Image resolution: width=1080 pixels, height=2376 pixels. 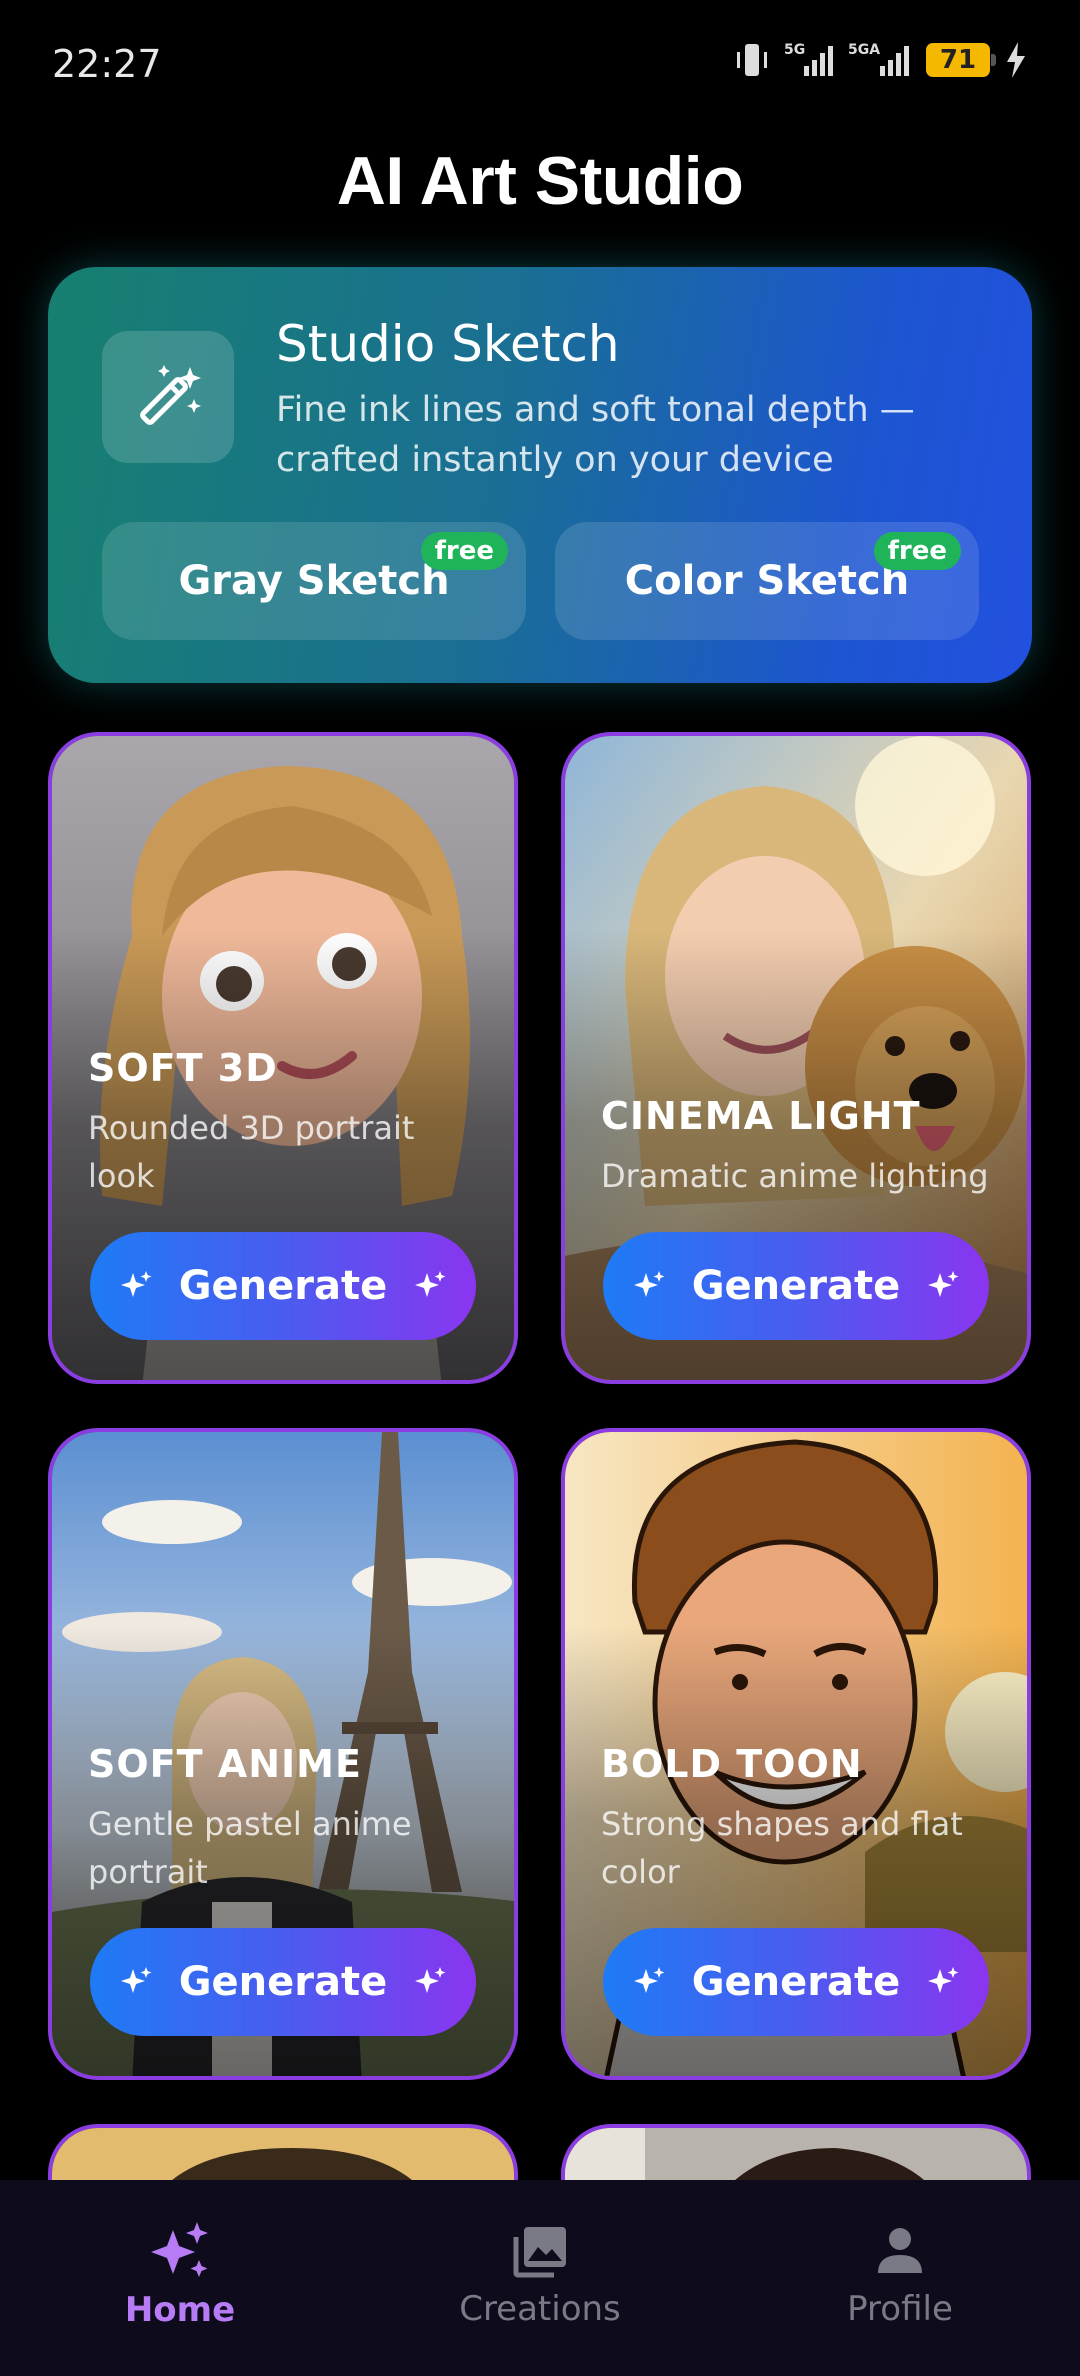 I want to click on nav-creations: Creations, so click(x=540, y=2278).